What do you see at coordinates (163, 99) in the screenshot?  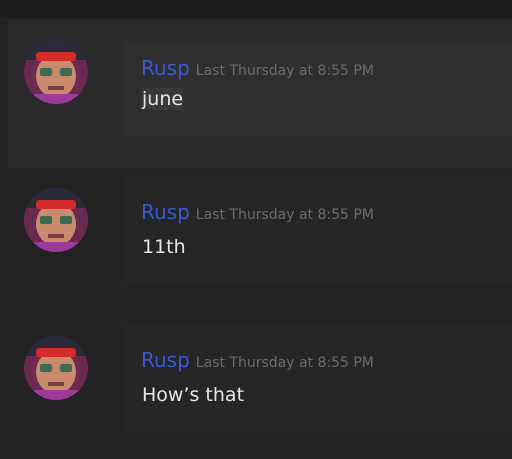 I see `message-text: june` at bounding box center [163, 99].